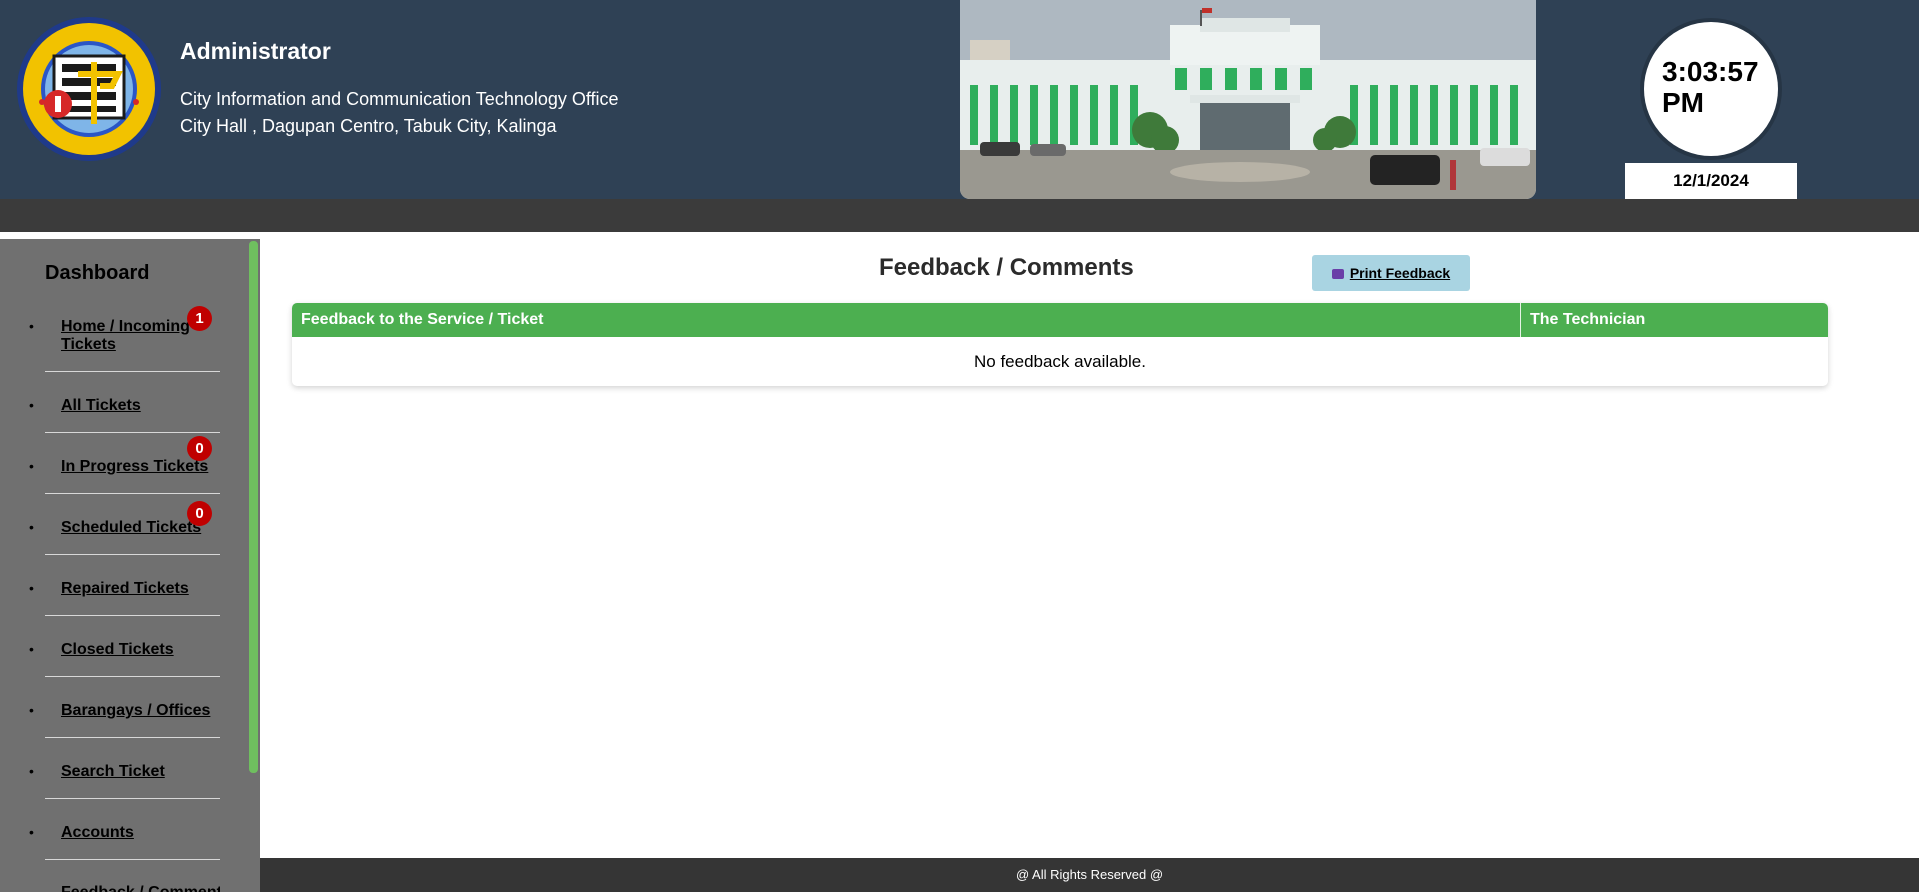 Image resolution: width=1919 pixels, height=892 pixels. I want to click on sidebar-item-repaired: • Repaired Tickets, so click(124, 598).